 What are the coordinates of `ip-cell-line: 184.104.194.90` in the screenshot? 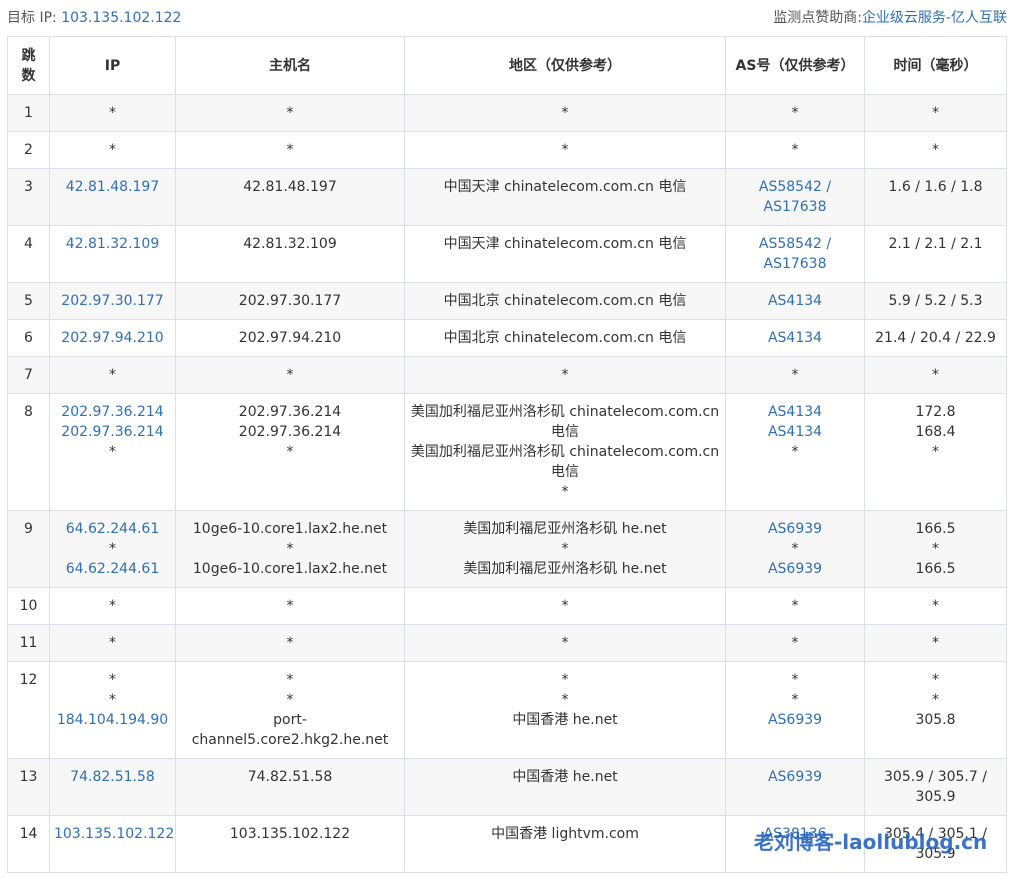 It's located at (112, 720).